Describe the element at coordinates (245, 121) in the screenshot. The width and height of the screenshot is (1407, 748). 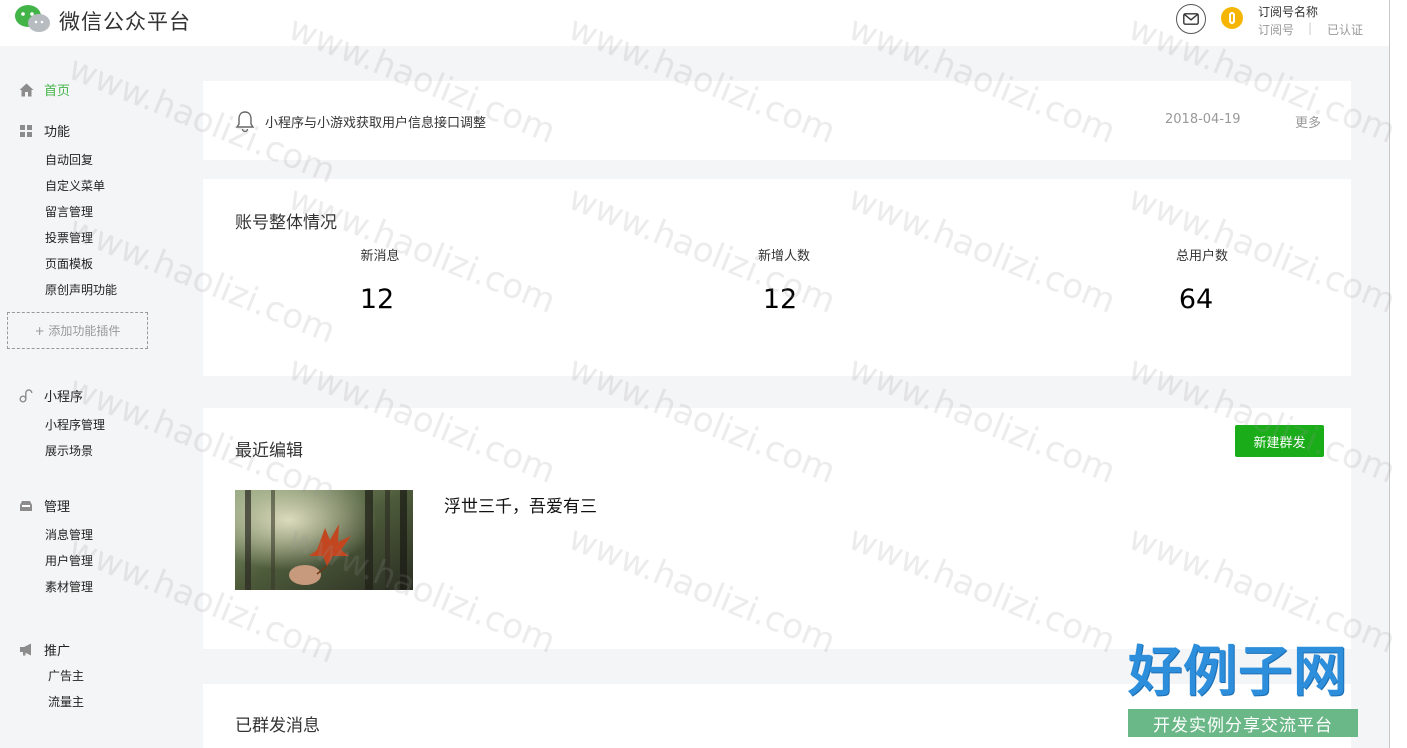
I see `bell-icon` at that location.